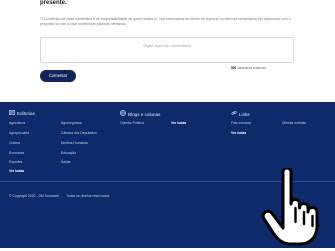  Describe the element at coordinates (178, 123) in the screenshot. I see `footer-link-blogs-ver-todas: Ver todas` at that location.